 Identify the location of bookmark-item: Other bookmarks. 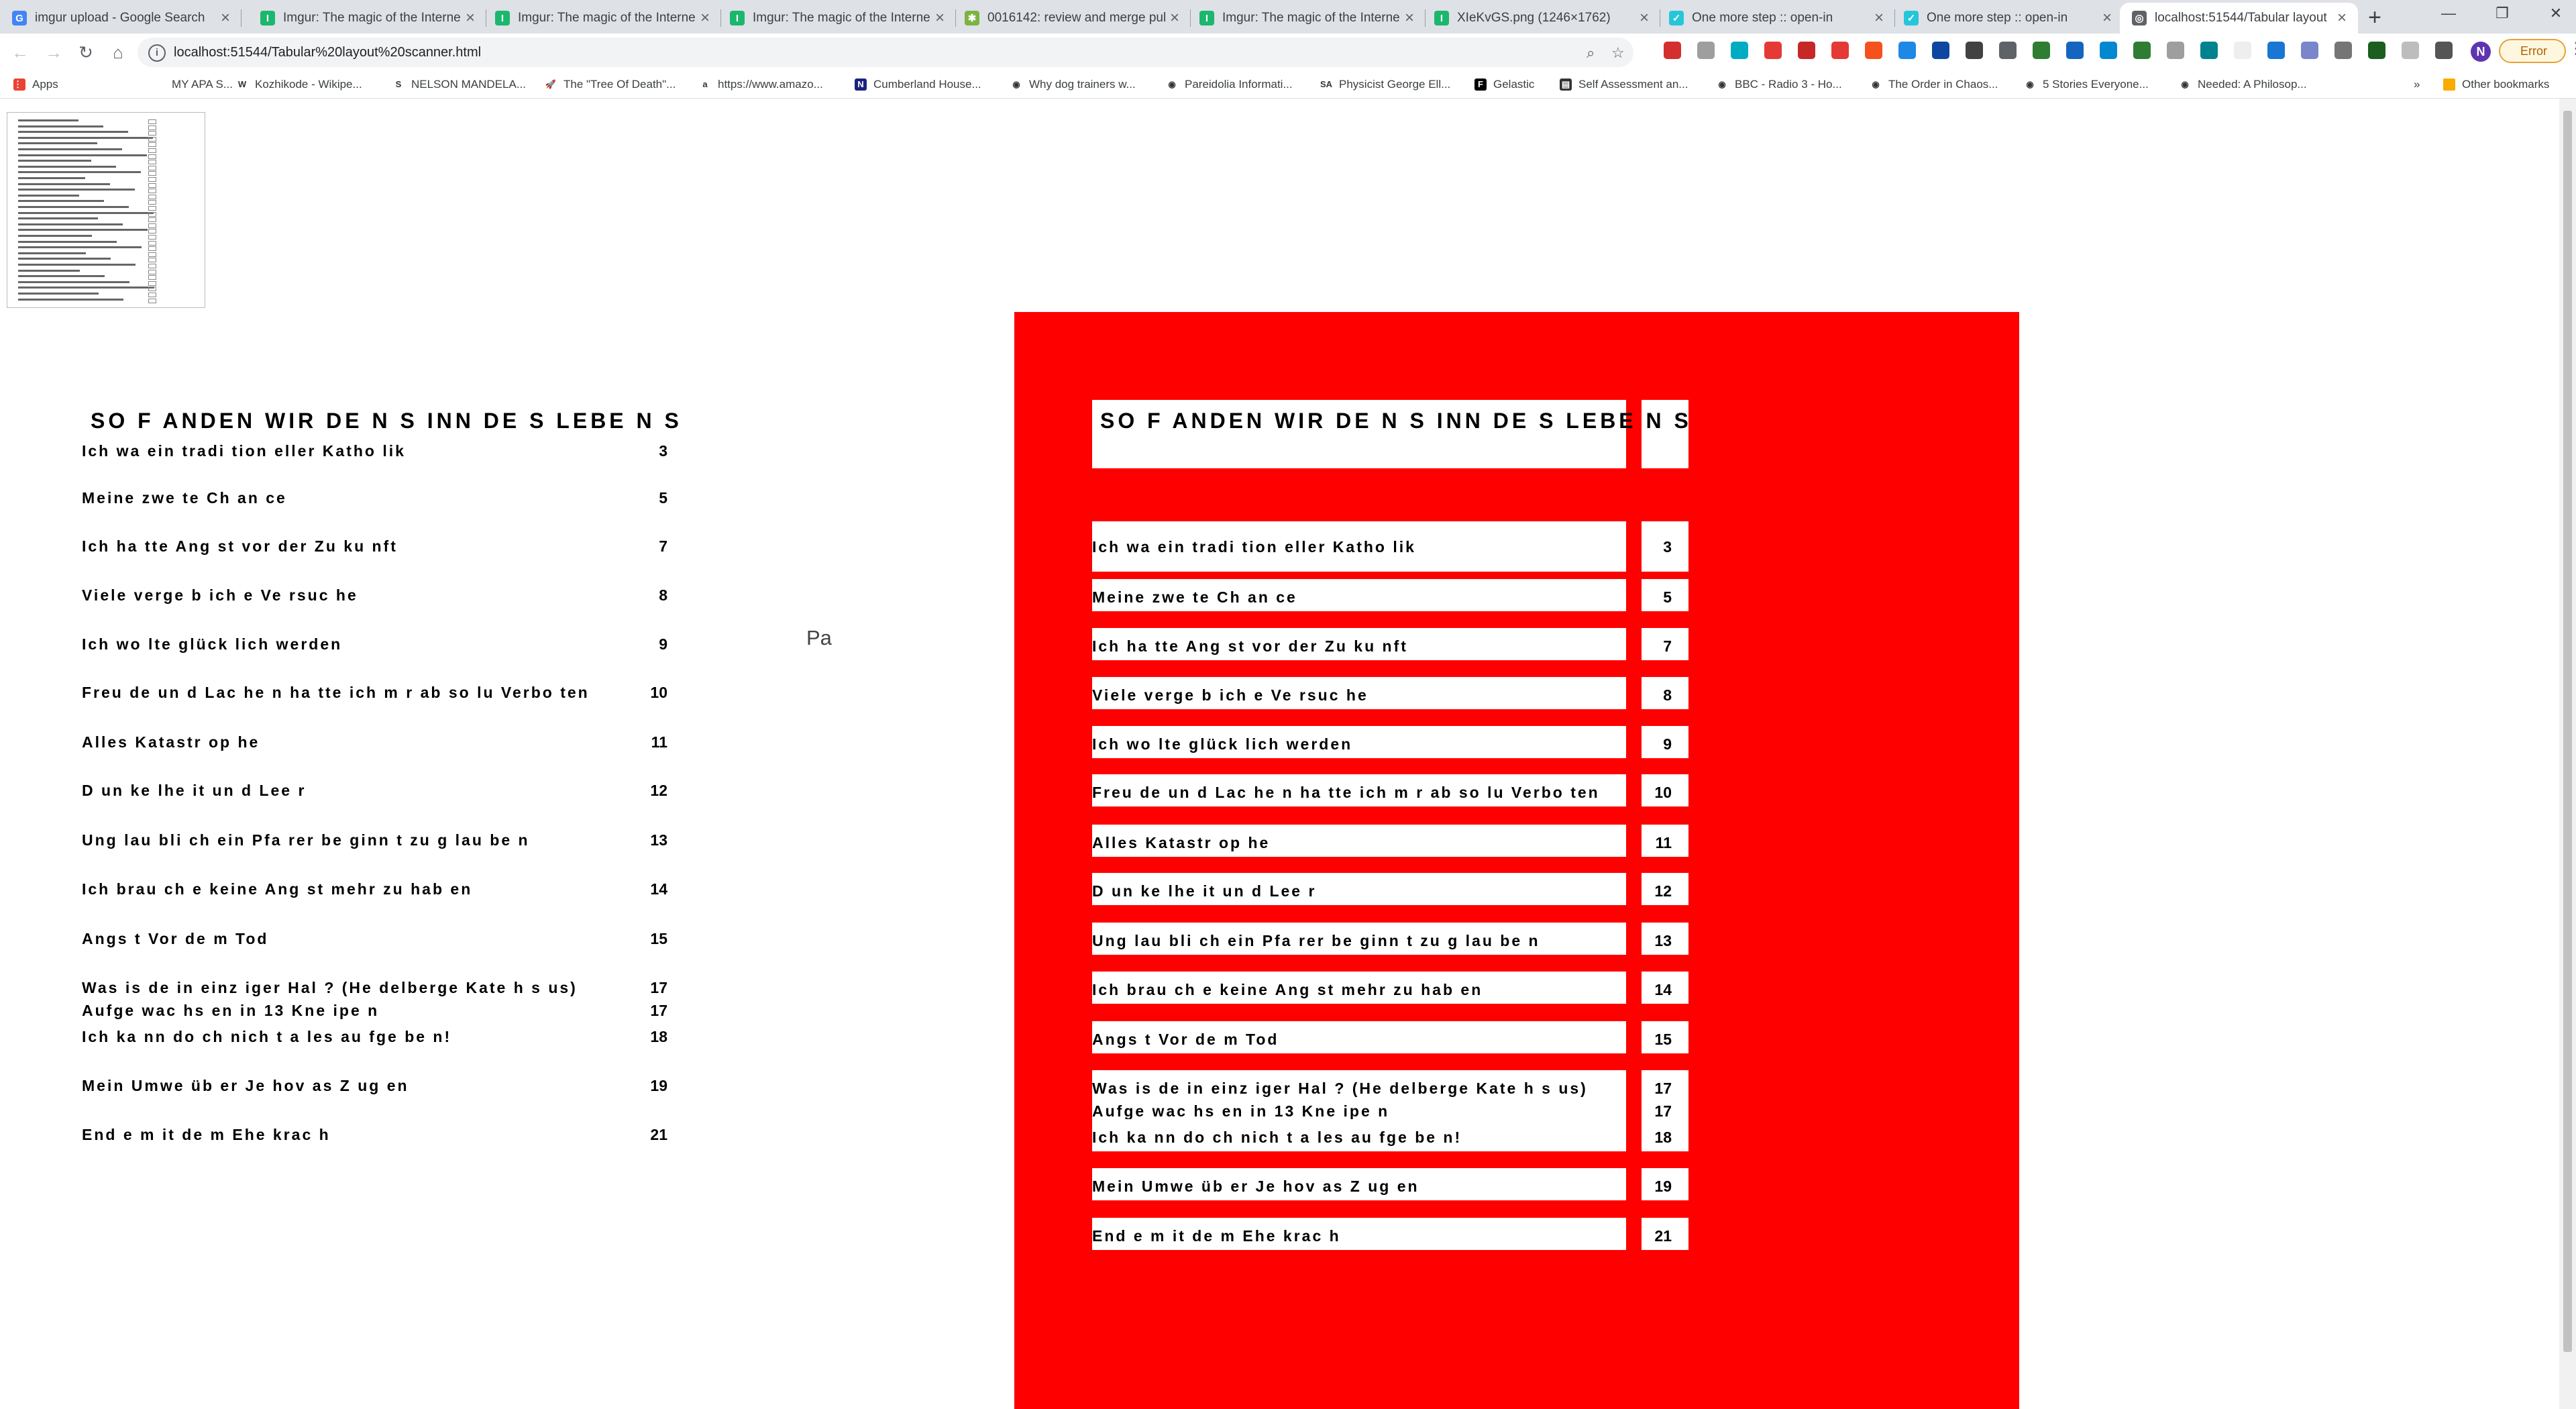
(2496, 84).